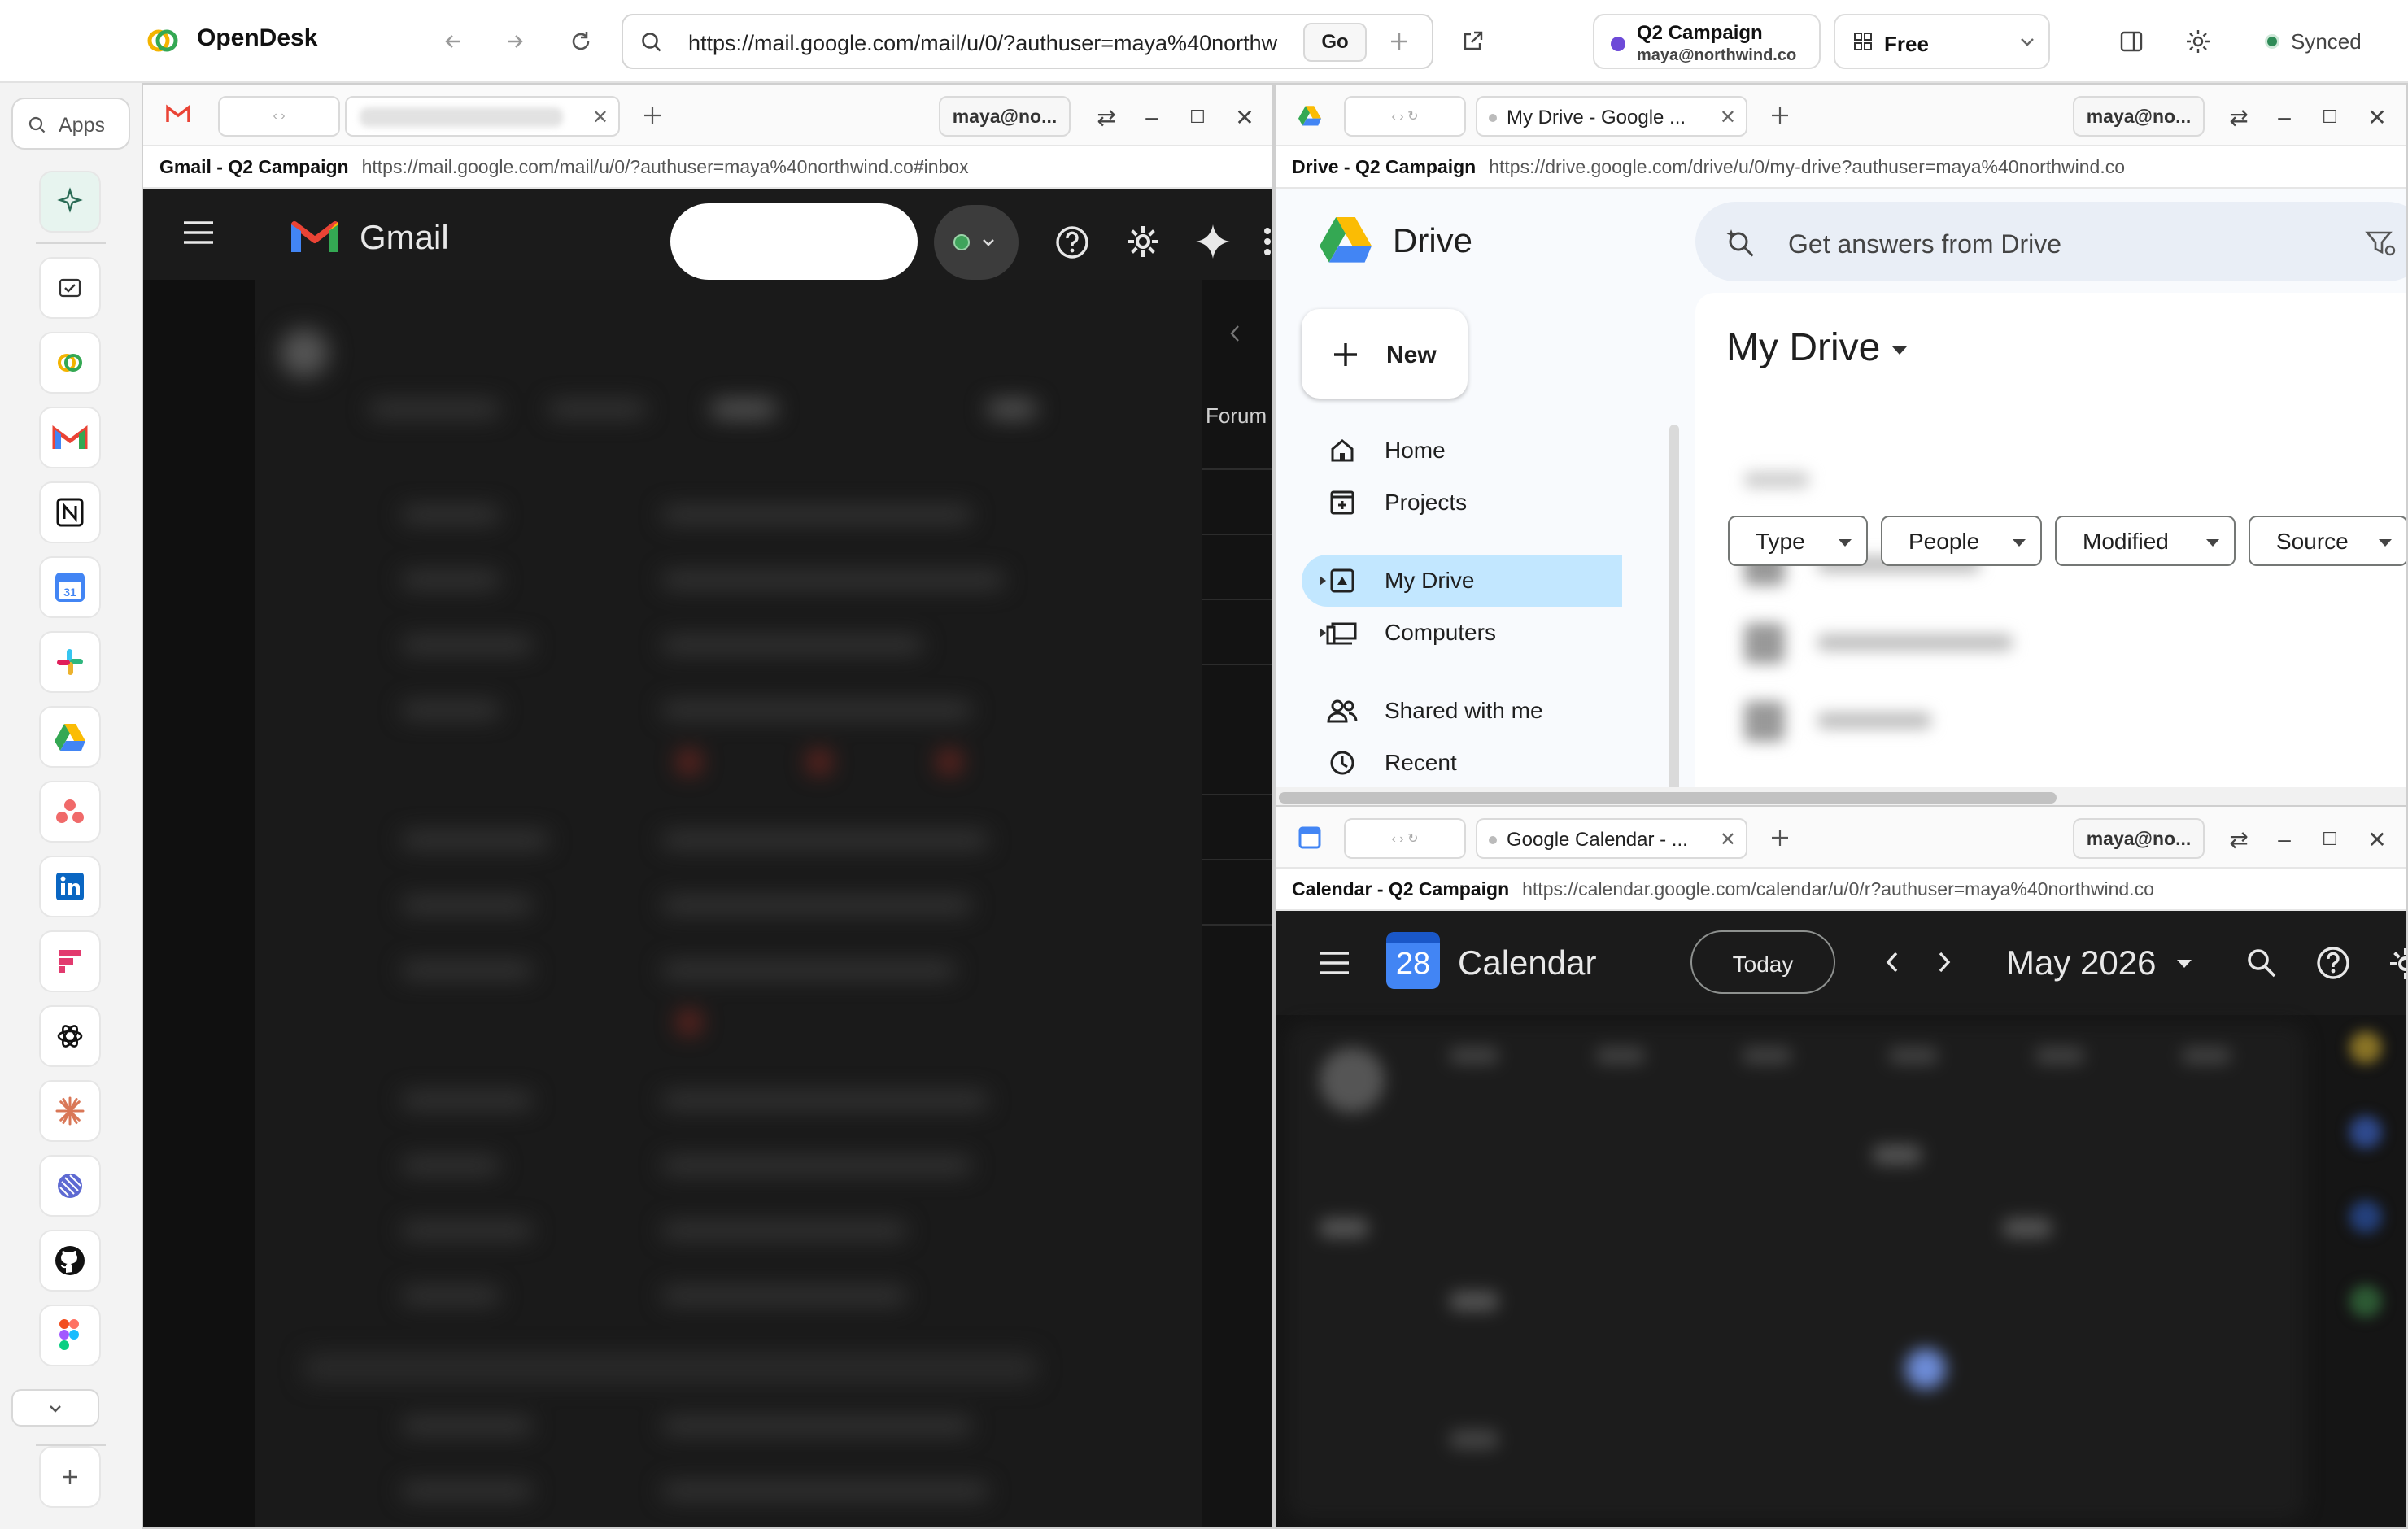 Image resolution: width=2408 pixels, height=1529 pixels. I want to click on filter-type: Type, so click(1798, 541).